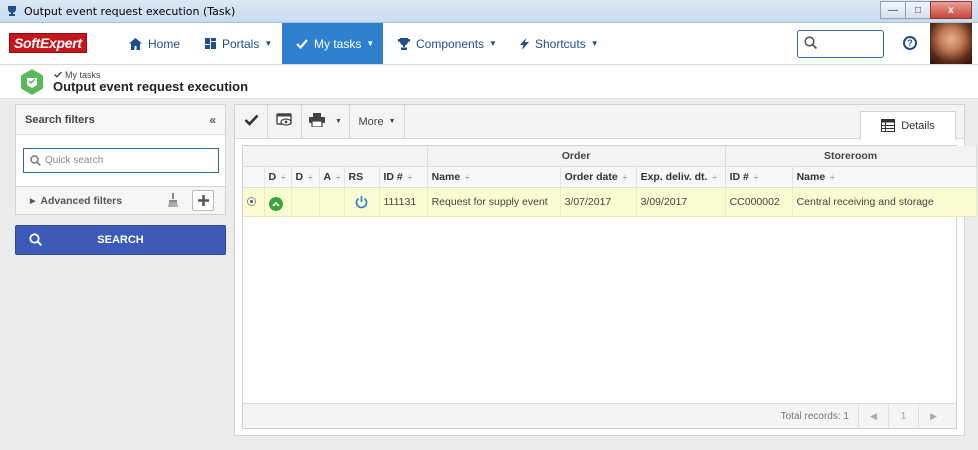  I want to click on col-header-order-id: ID # ÷, so click(403, 177).